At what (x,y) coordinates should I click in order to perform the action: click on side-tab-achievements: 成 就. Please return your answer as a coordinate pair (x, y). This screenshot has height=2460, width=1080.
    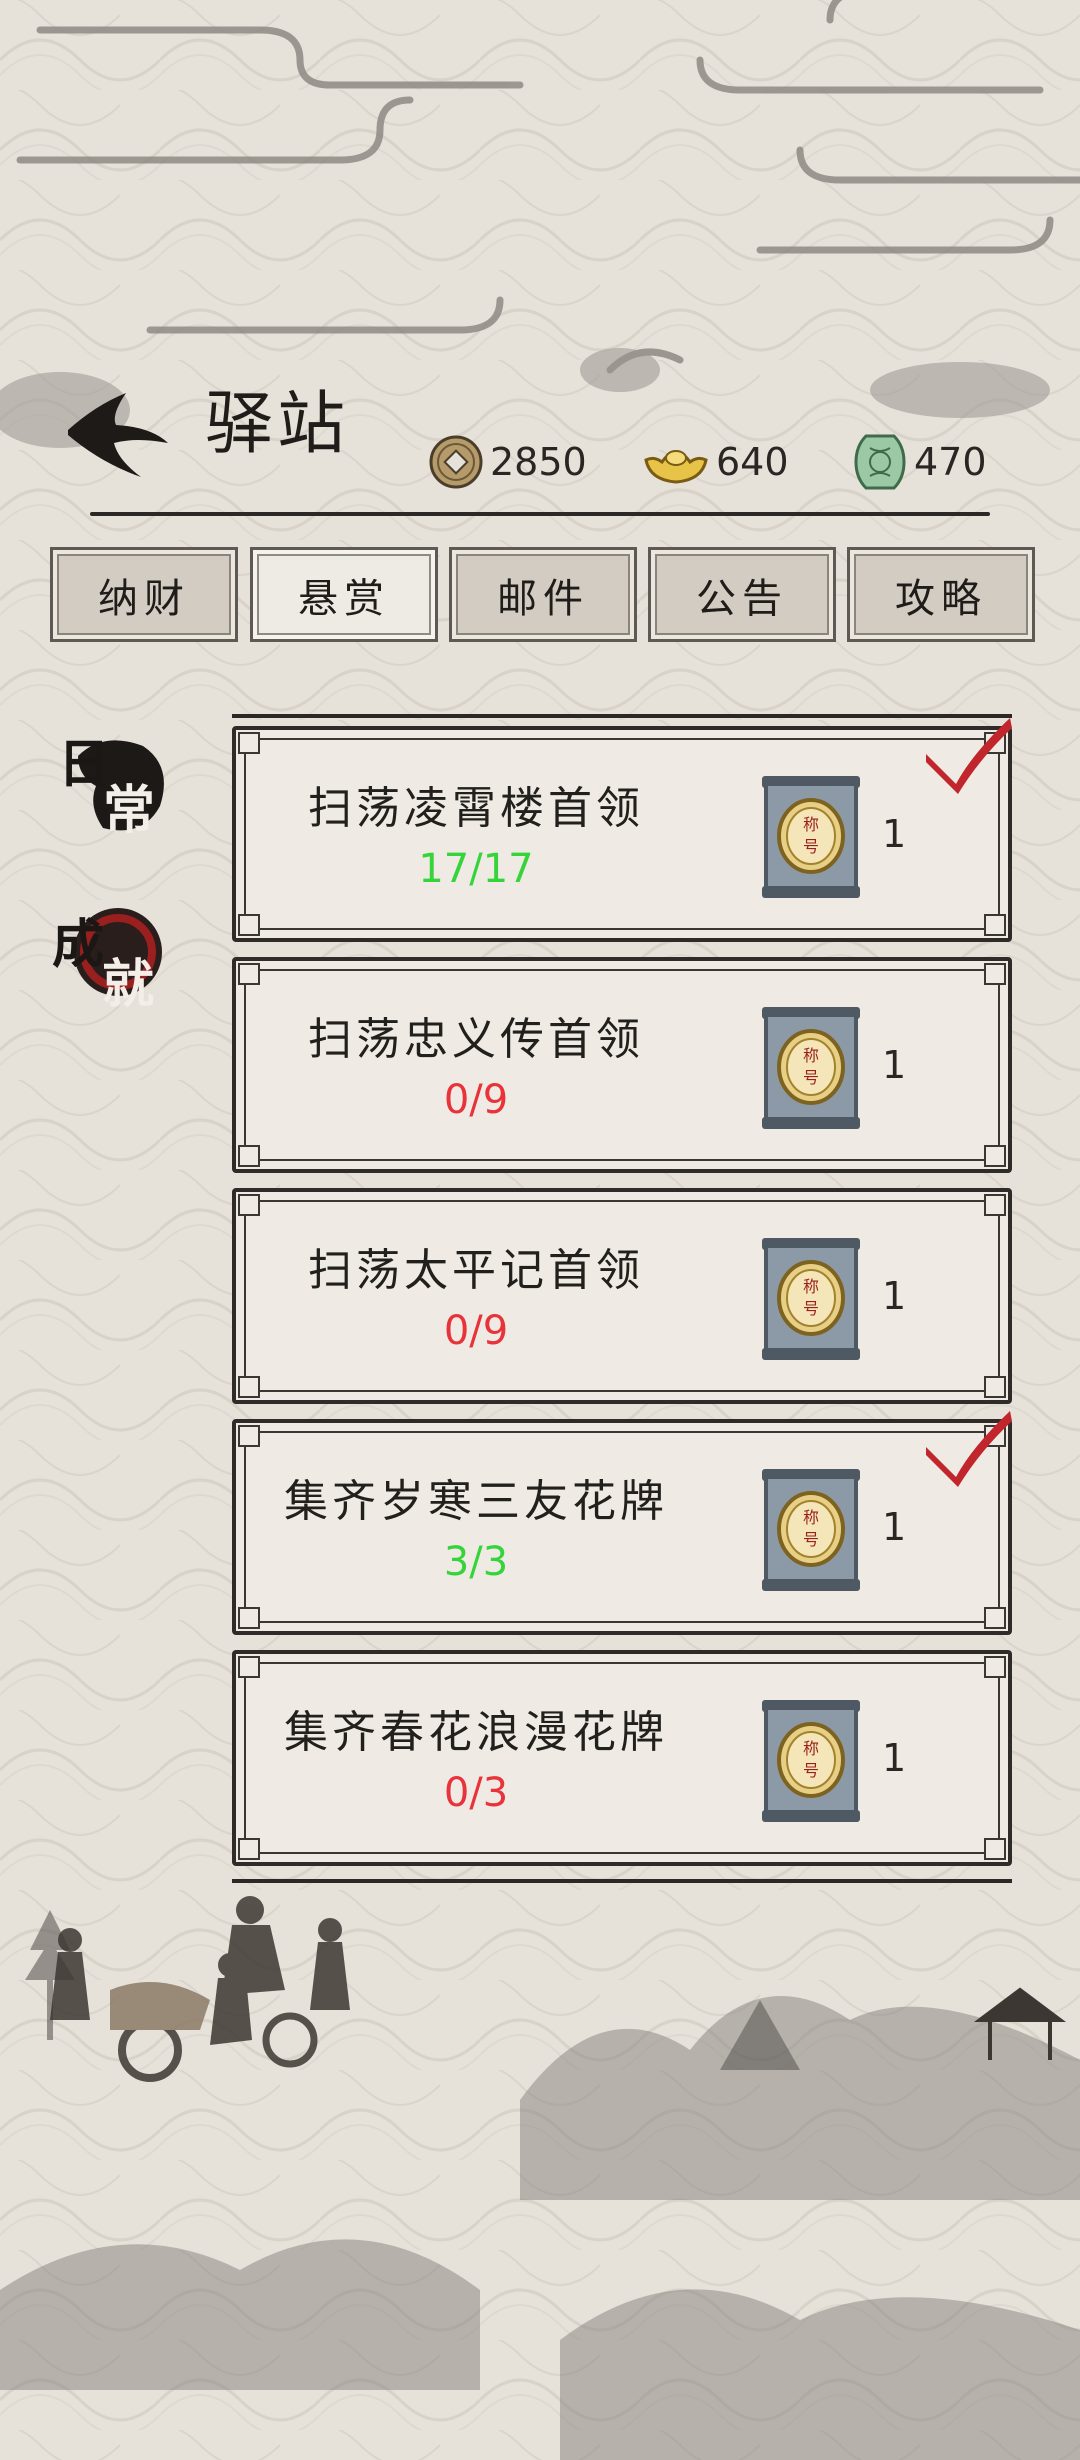
    Looking at the image, I should click on (113, 955).